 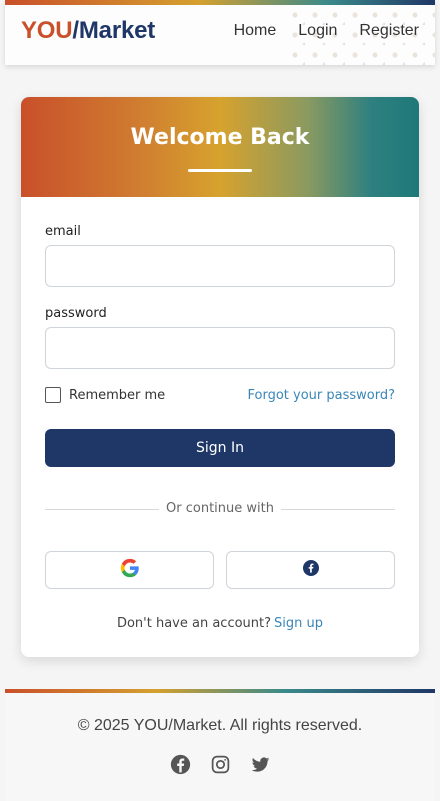 I want to click on card-hero-banner: Welcome Back, so click(x=220, y=147).